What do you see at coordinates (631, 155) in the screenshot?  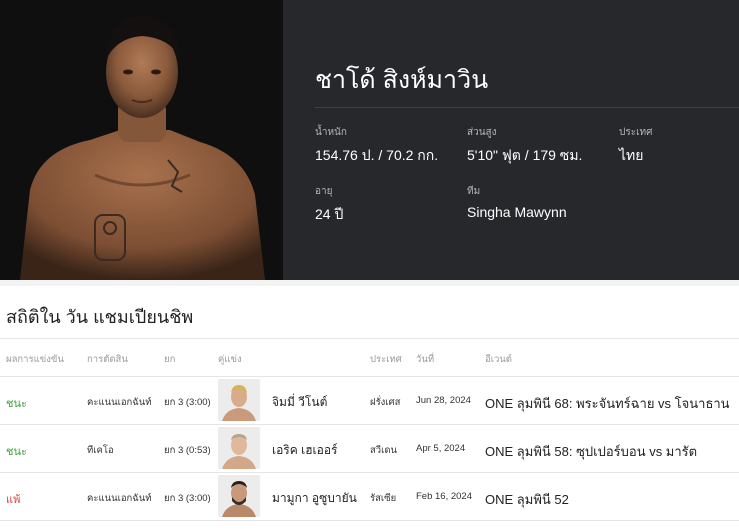 I see `country-value: ไทย` at bounding box center [631, 155].